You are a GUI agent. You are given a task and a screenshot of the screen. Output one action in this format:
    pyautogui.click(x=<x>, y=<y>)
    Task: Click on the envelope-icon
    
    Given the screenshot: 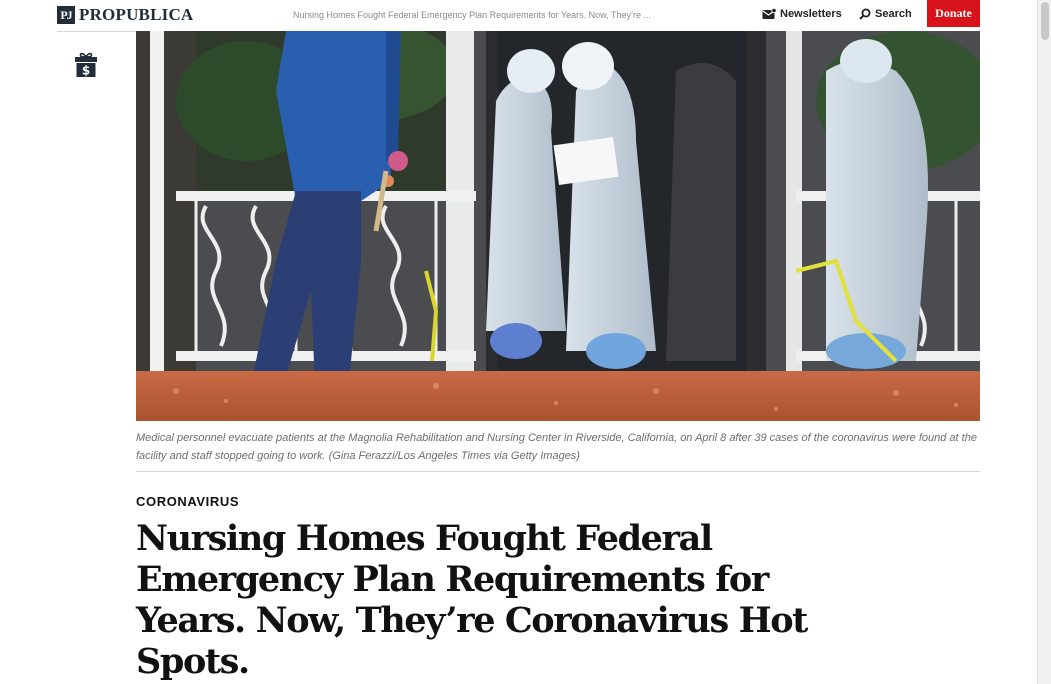 What is the action you would take?
    pyautogui.click(x=769, y=13)
    